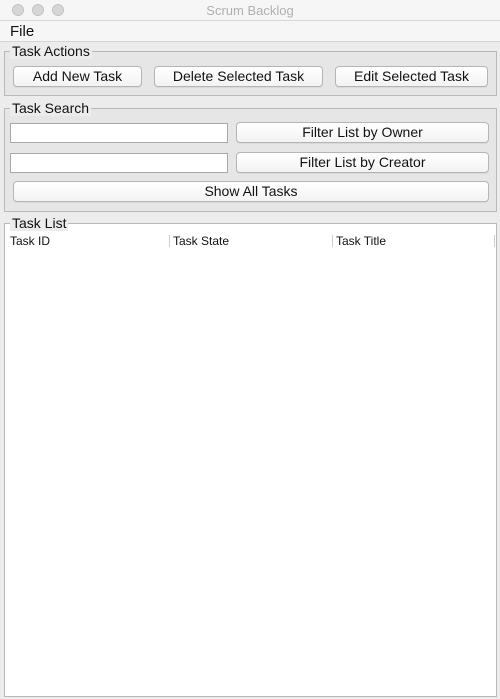 The height and width of the screenshot is (699, 500). What do you see at coordinates (251, 191) in the screenshot?
I see `show-all-tasks-button: Show All Tasks` at bounding box center [251, 191].